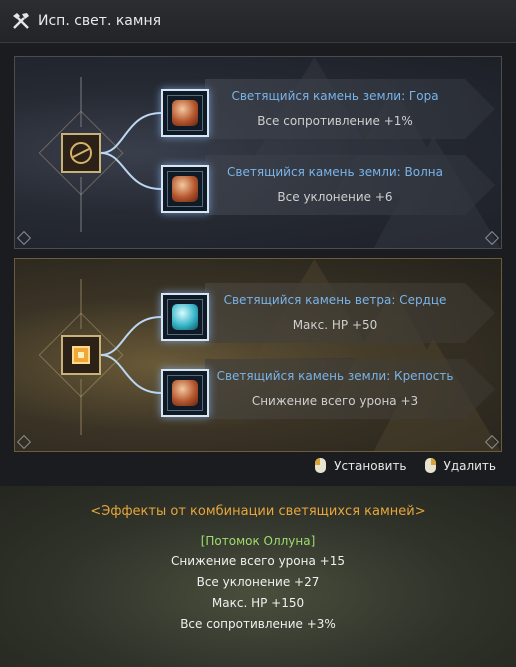 The width and height of the screenshot is (516, 667). Describe the element at coordinates (470, 465) in the screenshot. I see `remove-label: Удалить` at that location.